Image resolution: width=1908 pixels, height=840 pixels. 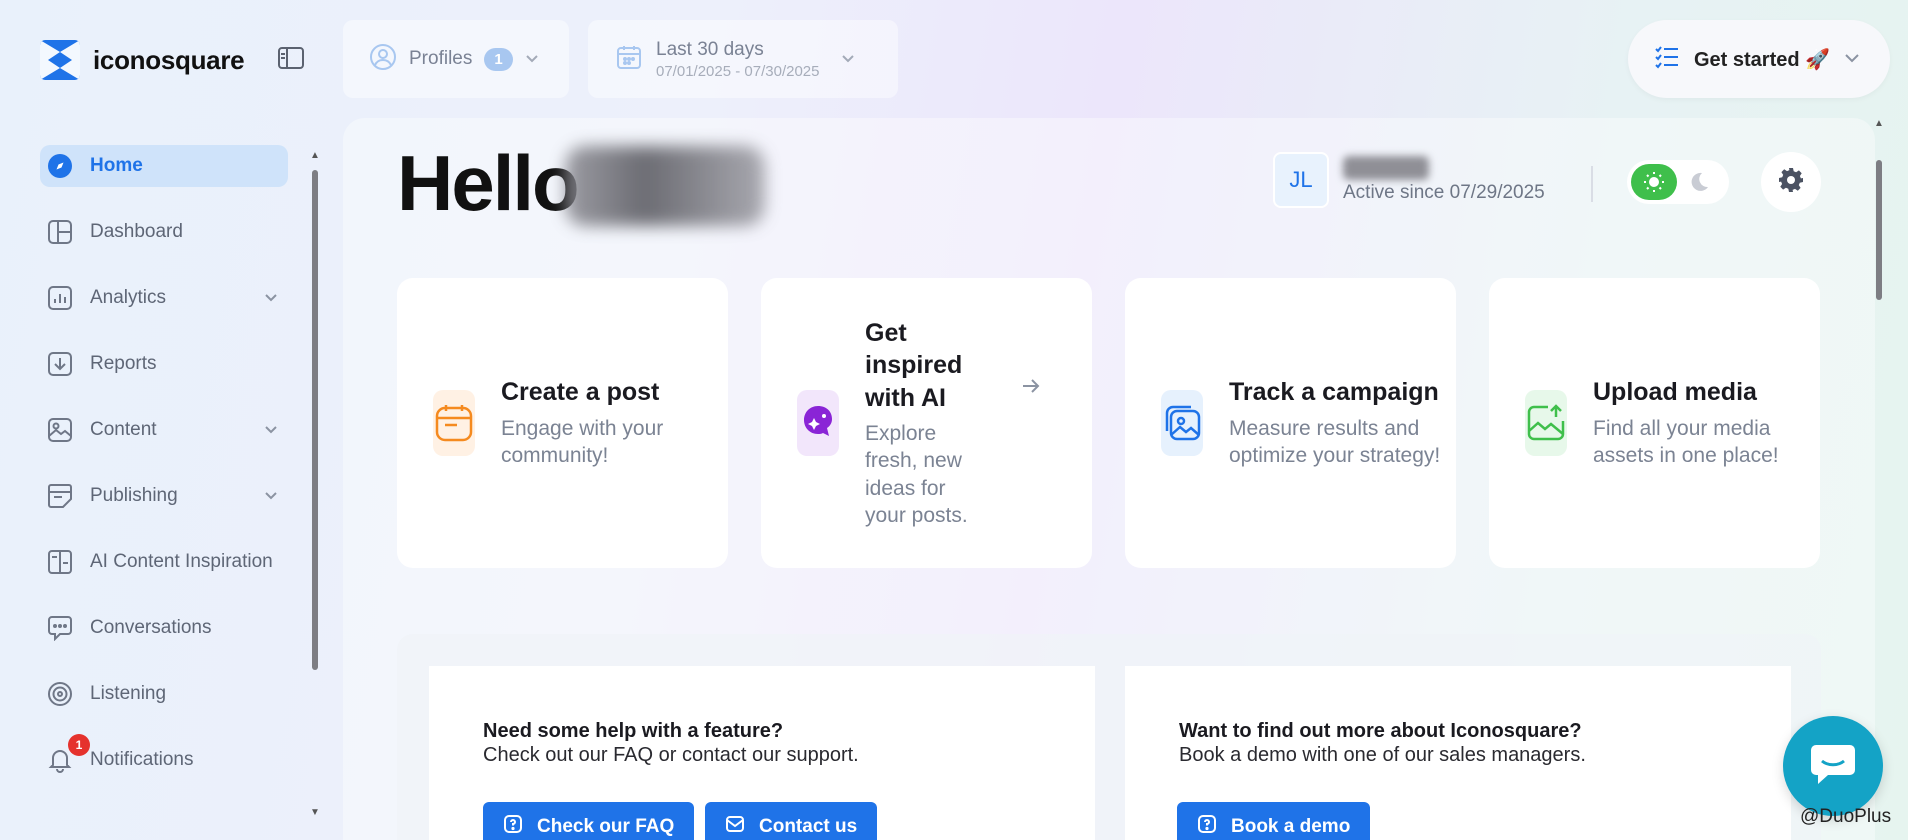 I want to click on sidebar-item-label: Home, so click(x=116, y=165).